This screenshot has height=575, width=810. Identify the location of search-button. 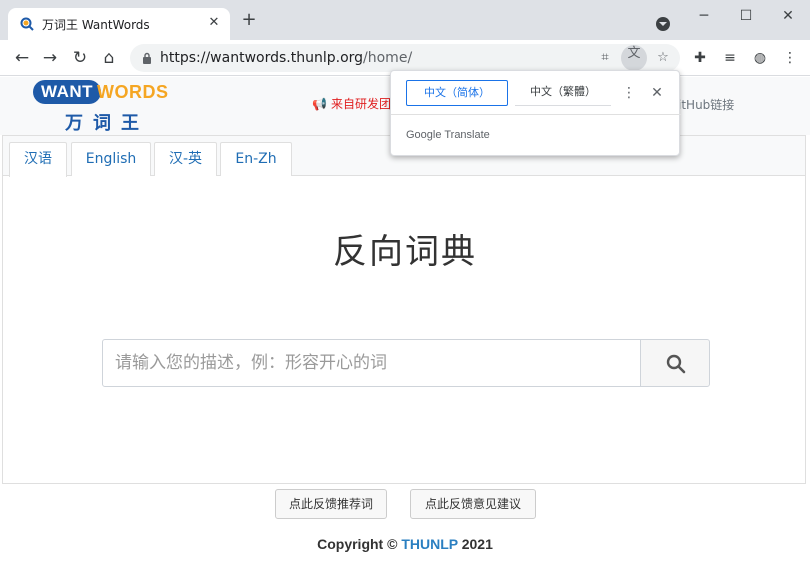
(675, 363).